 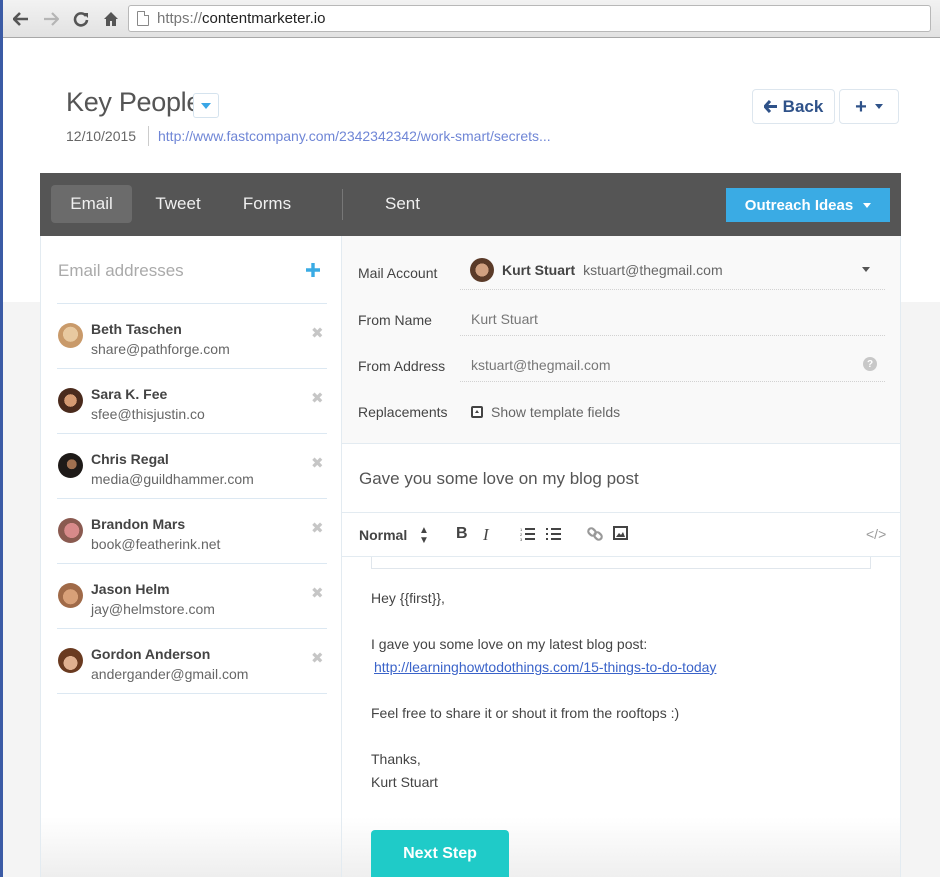 I want to click on image-icon, so click(x=620, y=533).